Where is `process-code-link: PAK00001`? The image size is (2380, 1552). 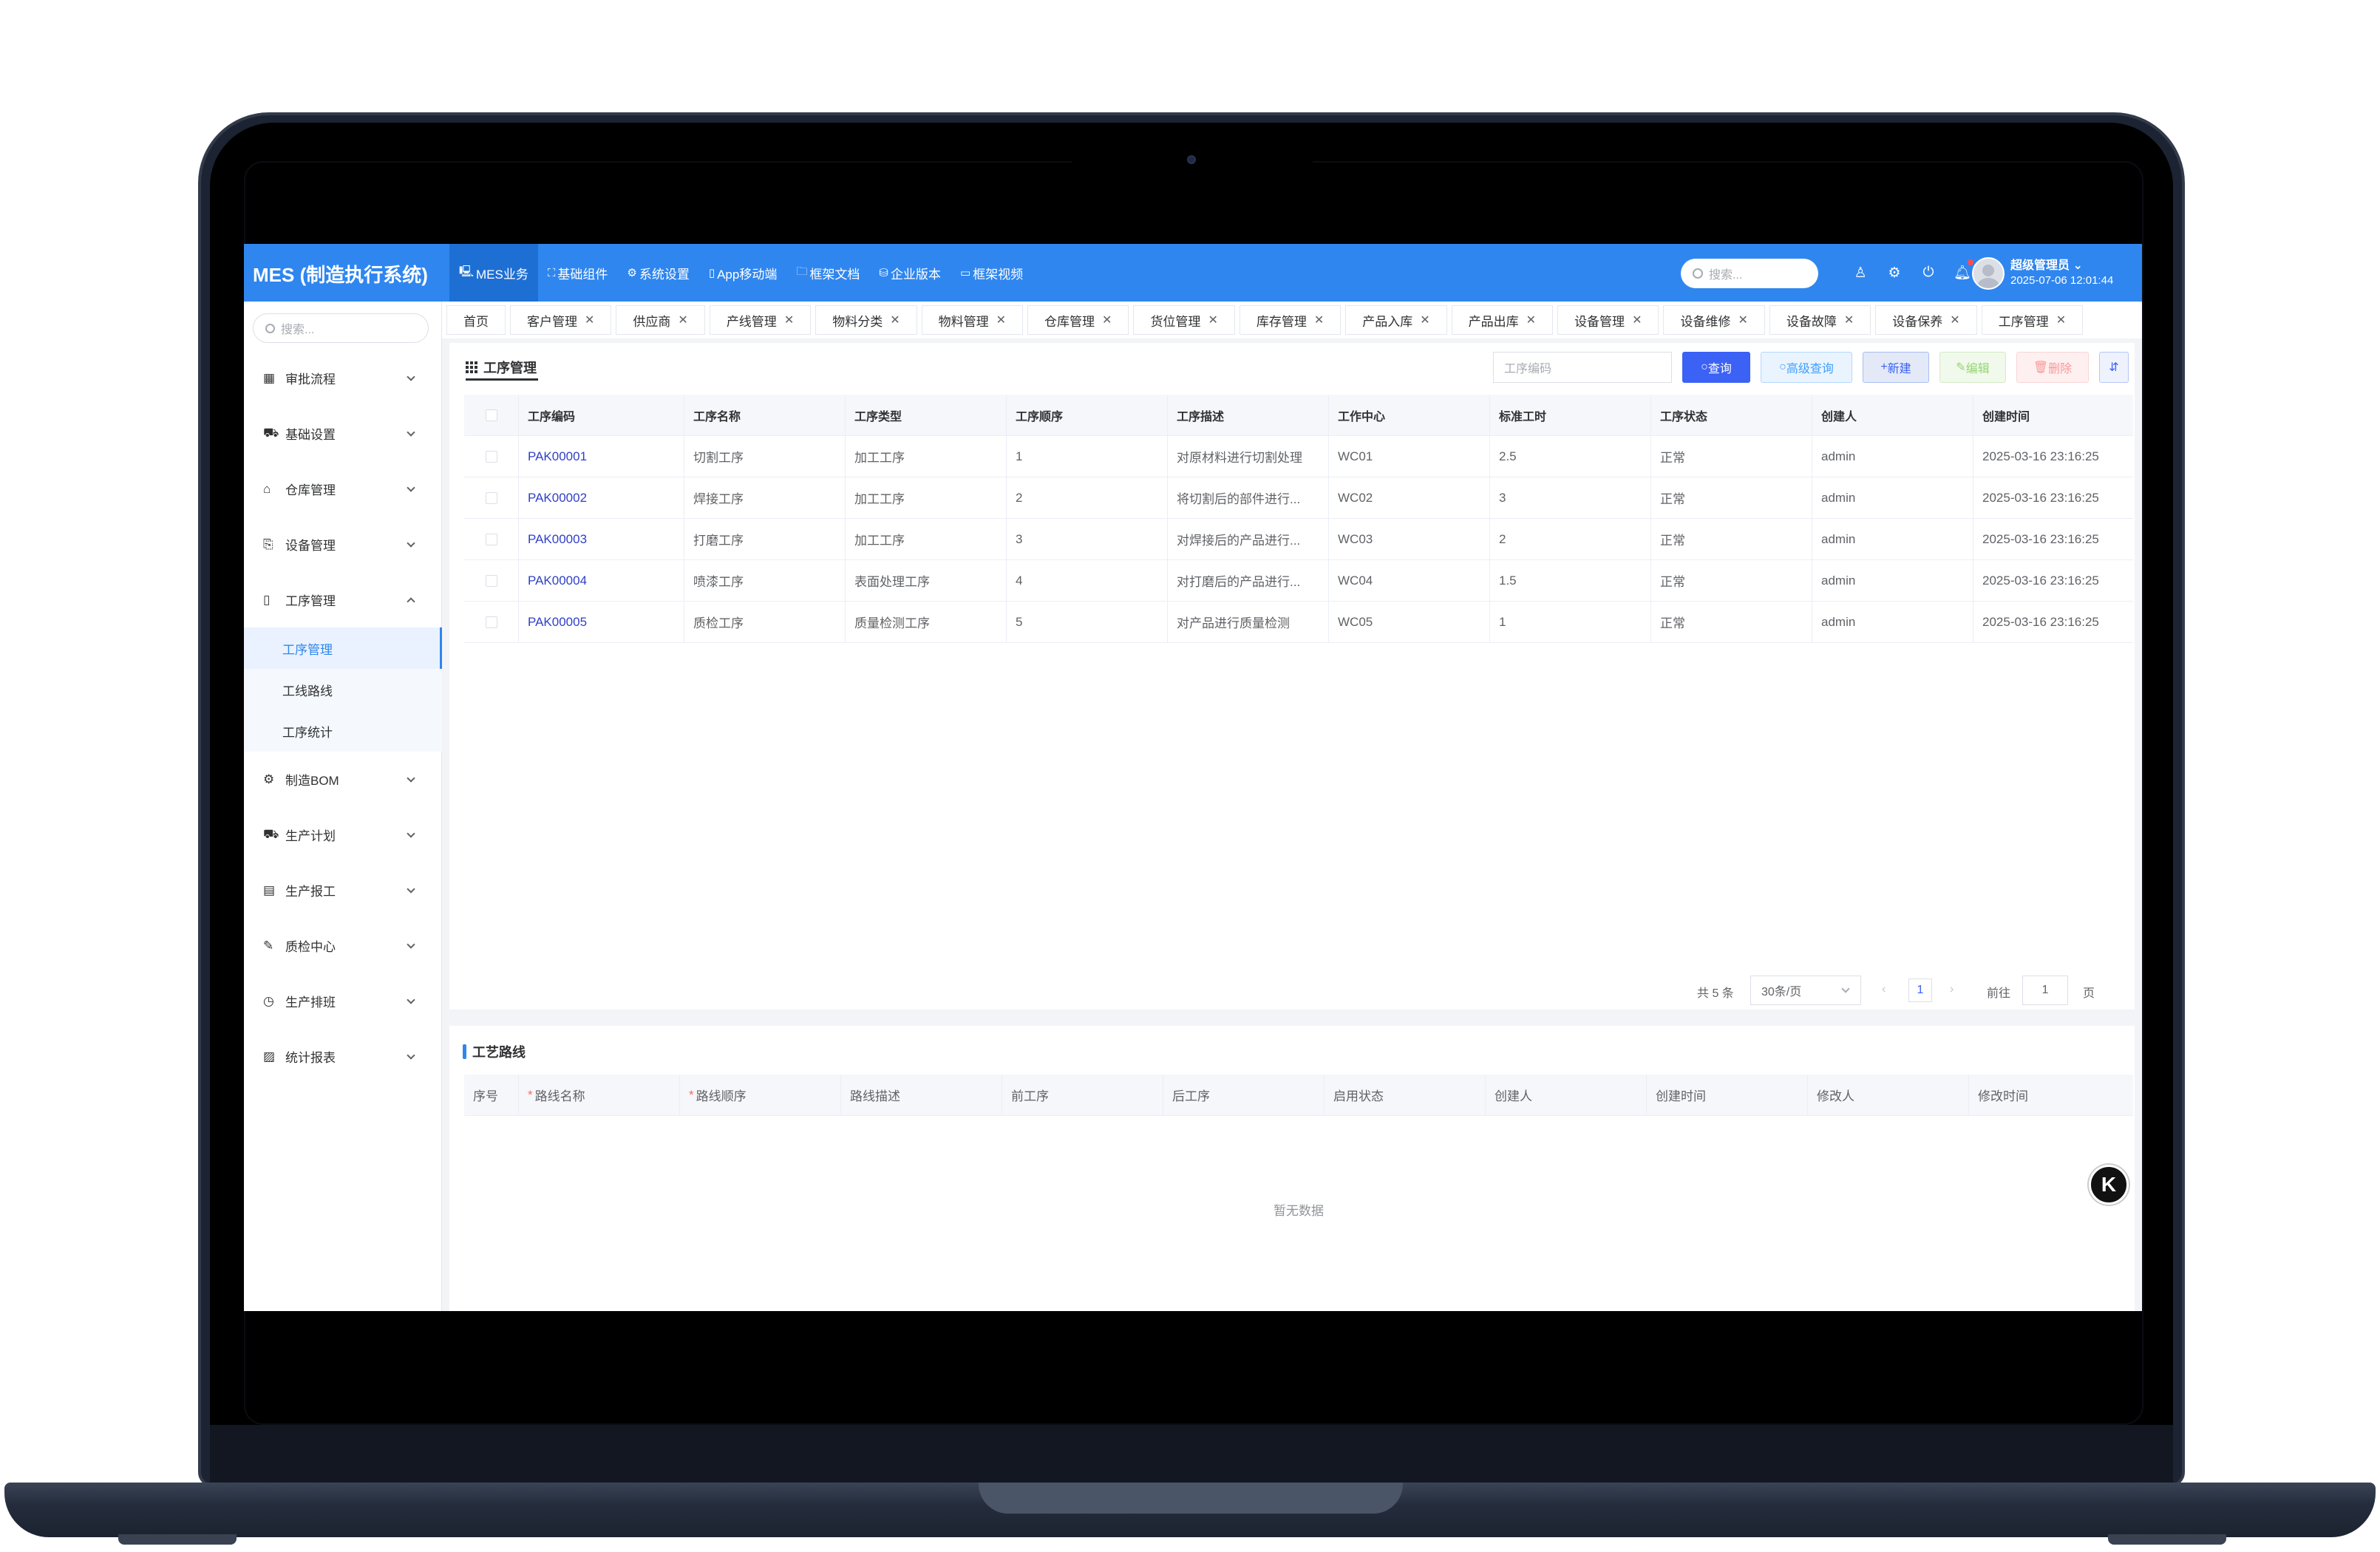 process-code-link: PAK00001 is located at coordinates (601, 456).